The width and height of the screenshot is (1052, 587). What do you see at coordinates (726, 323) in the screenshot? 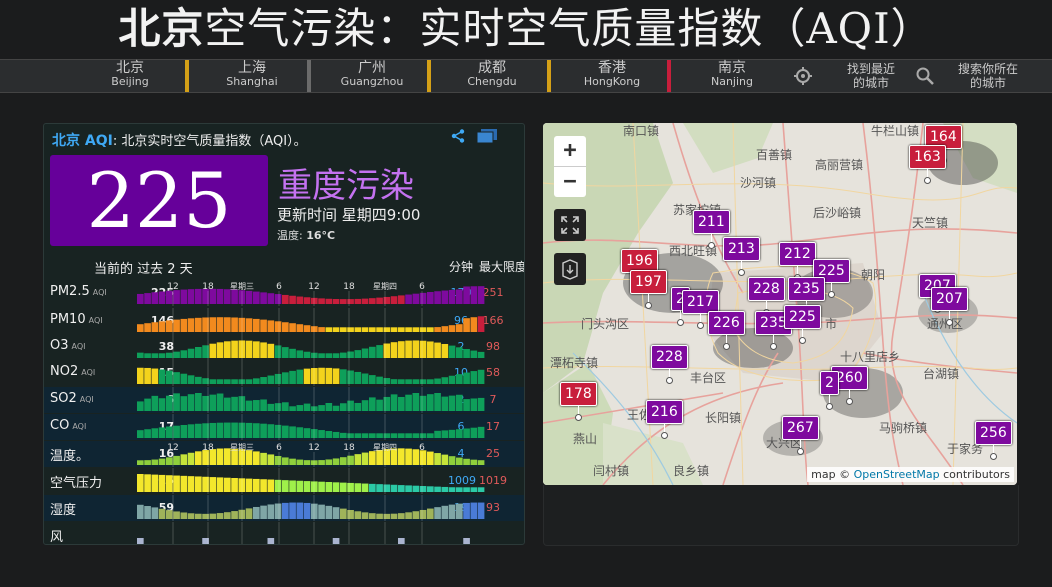
I see `station-aqi-value: 226` at bounding box center [726, 323].